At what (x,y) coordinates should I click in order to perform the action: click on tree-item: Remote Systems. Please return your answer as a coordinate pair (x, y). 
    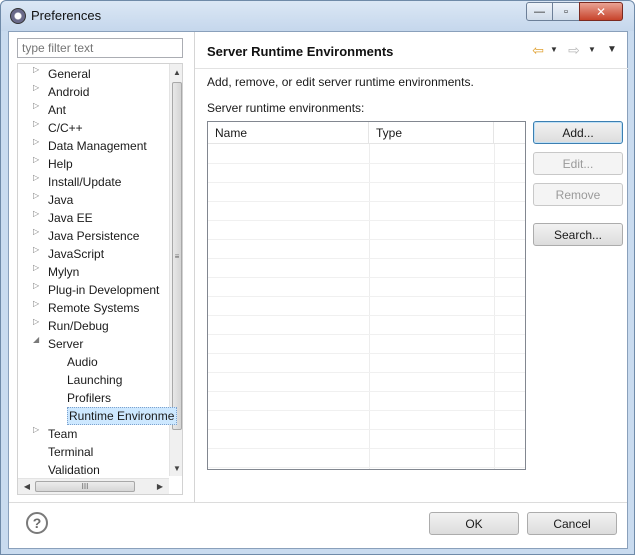
    Looking at the image, I should click on (93, 308).